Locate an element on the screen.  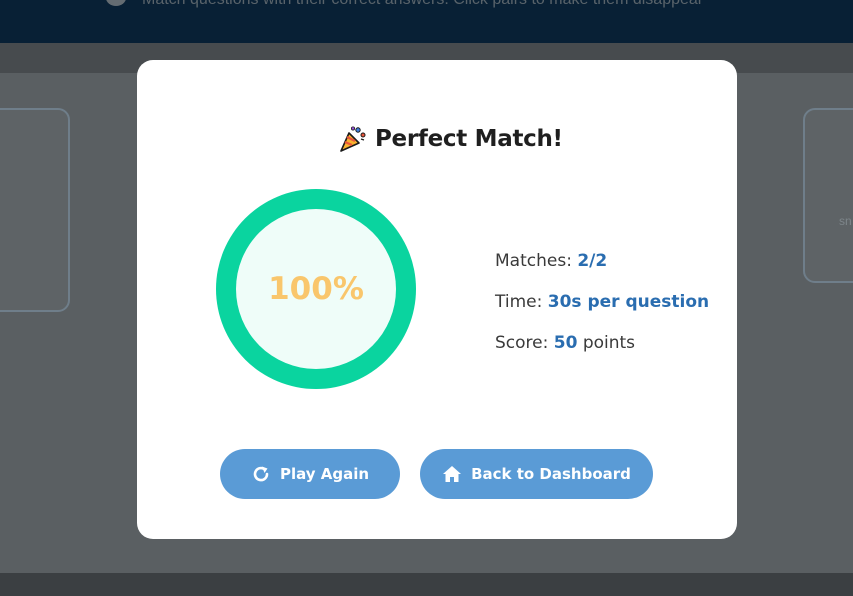
party-popper-icon is located at coordinates (353, 139).